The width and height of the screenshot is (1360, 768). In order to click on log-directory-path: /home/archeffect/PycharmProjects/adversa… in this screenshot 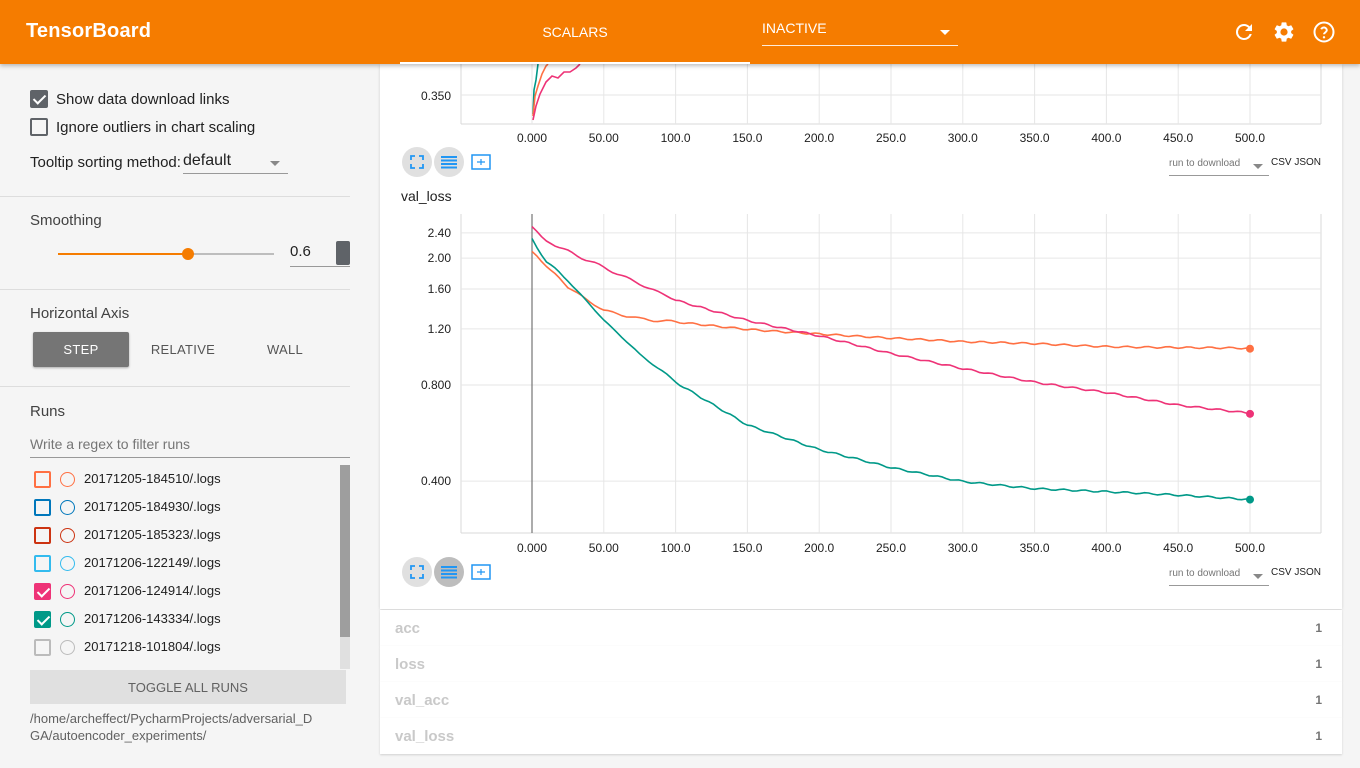, I will do `click(171, 727)`.